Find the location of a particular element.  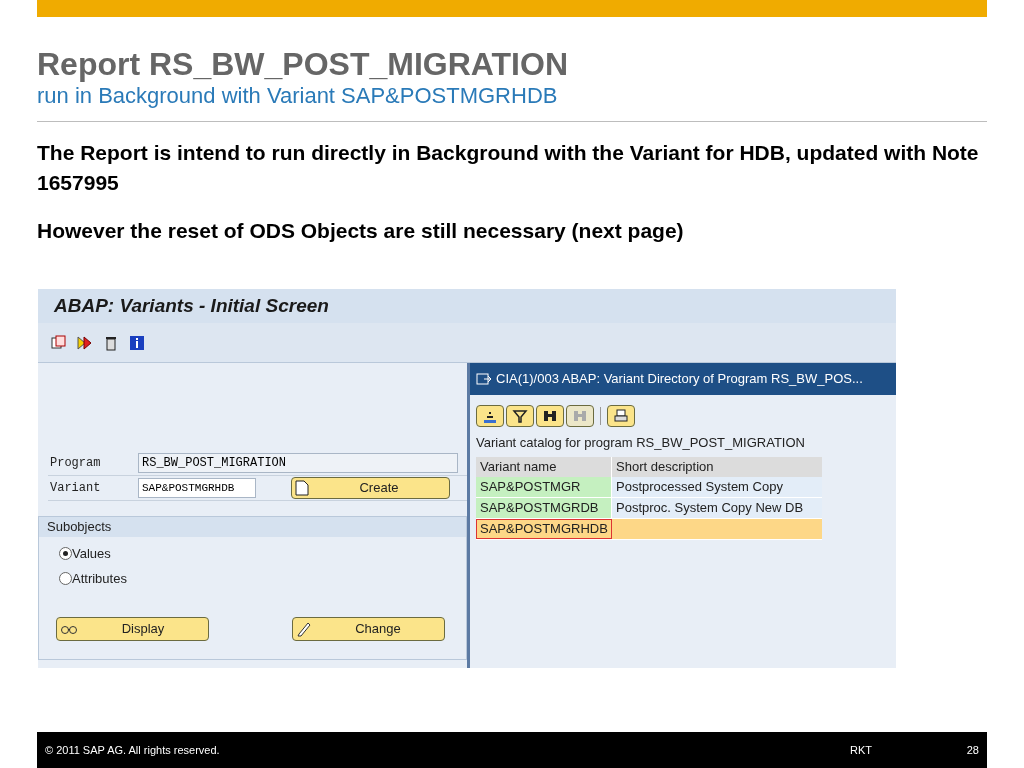

display-button: Display is located at coordinates (132, 629).